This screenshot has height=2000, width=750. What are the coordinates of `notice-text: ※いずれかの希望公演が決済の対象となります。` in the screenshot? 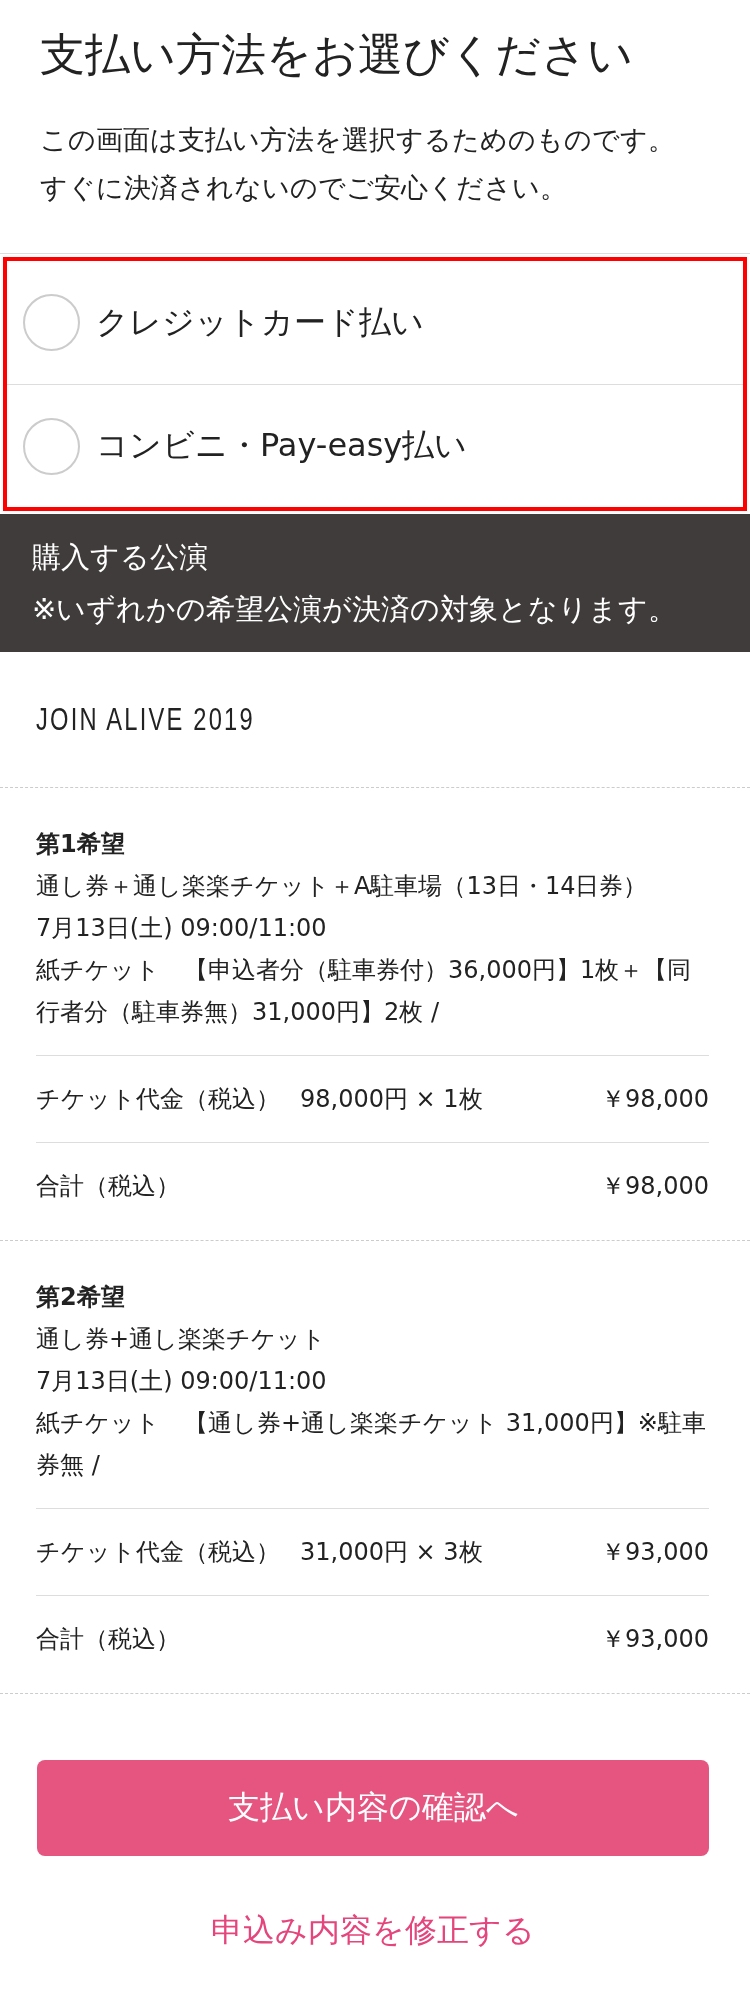 It's located at (355, 609).